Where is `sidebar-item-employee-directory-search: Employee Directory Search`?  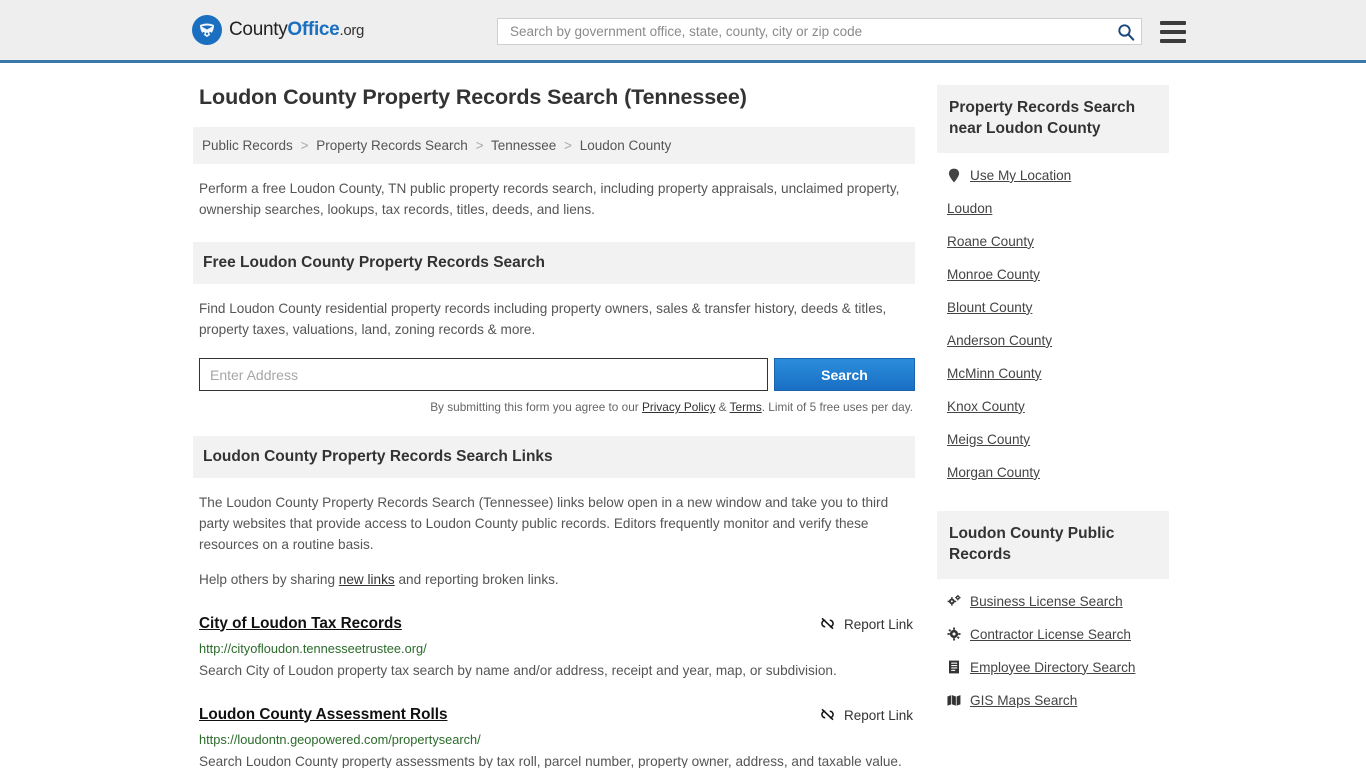
sidebar-item-employee-directory-search: Employee Directory Search is located at coordinates (1058, 667).